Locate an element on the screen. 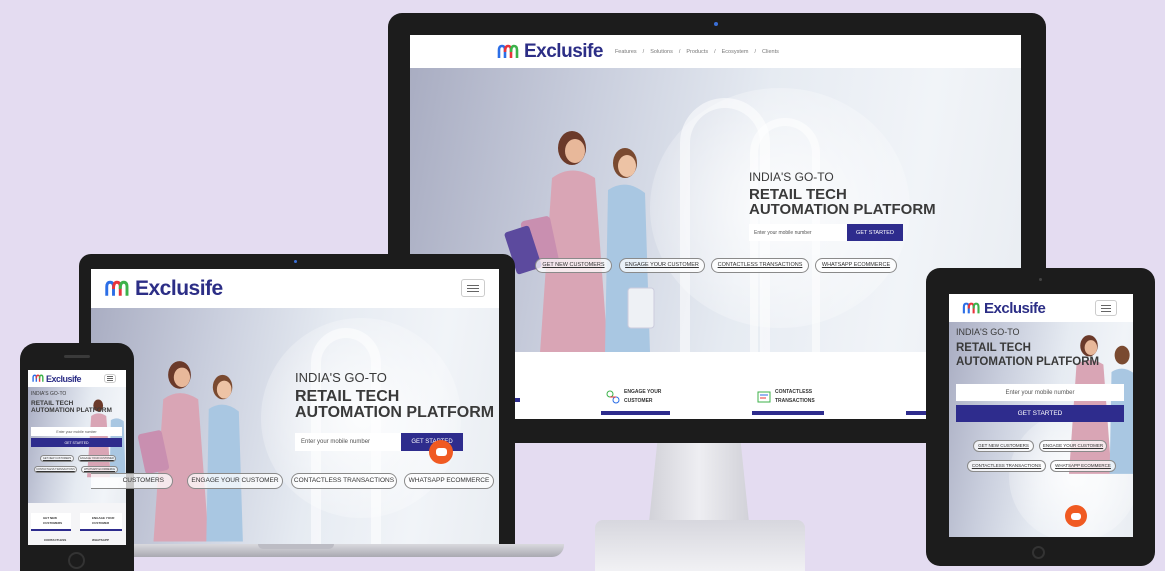 The image size is (1165, 571). laptop-navbar: Exclusife is located at coordinates (295, 288).